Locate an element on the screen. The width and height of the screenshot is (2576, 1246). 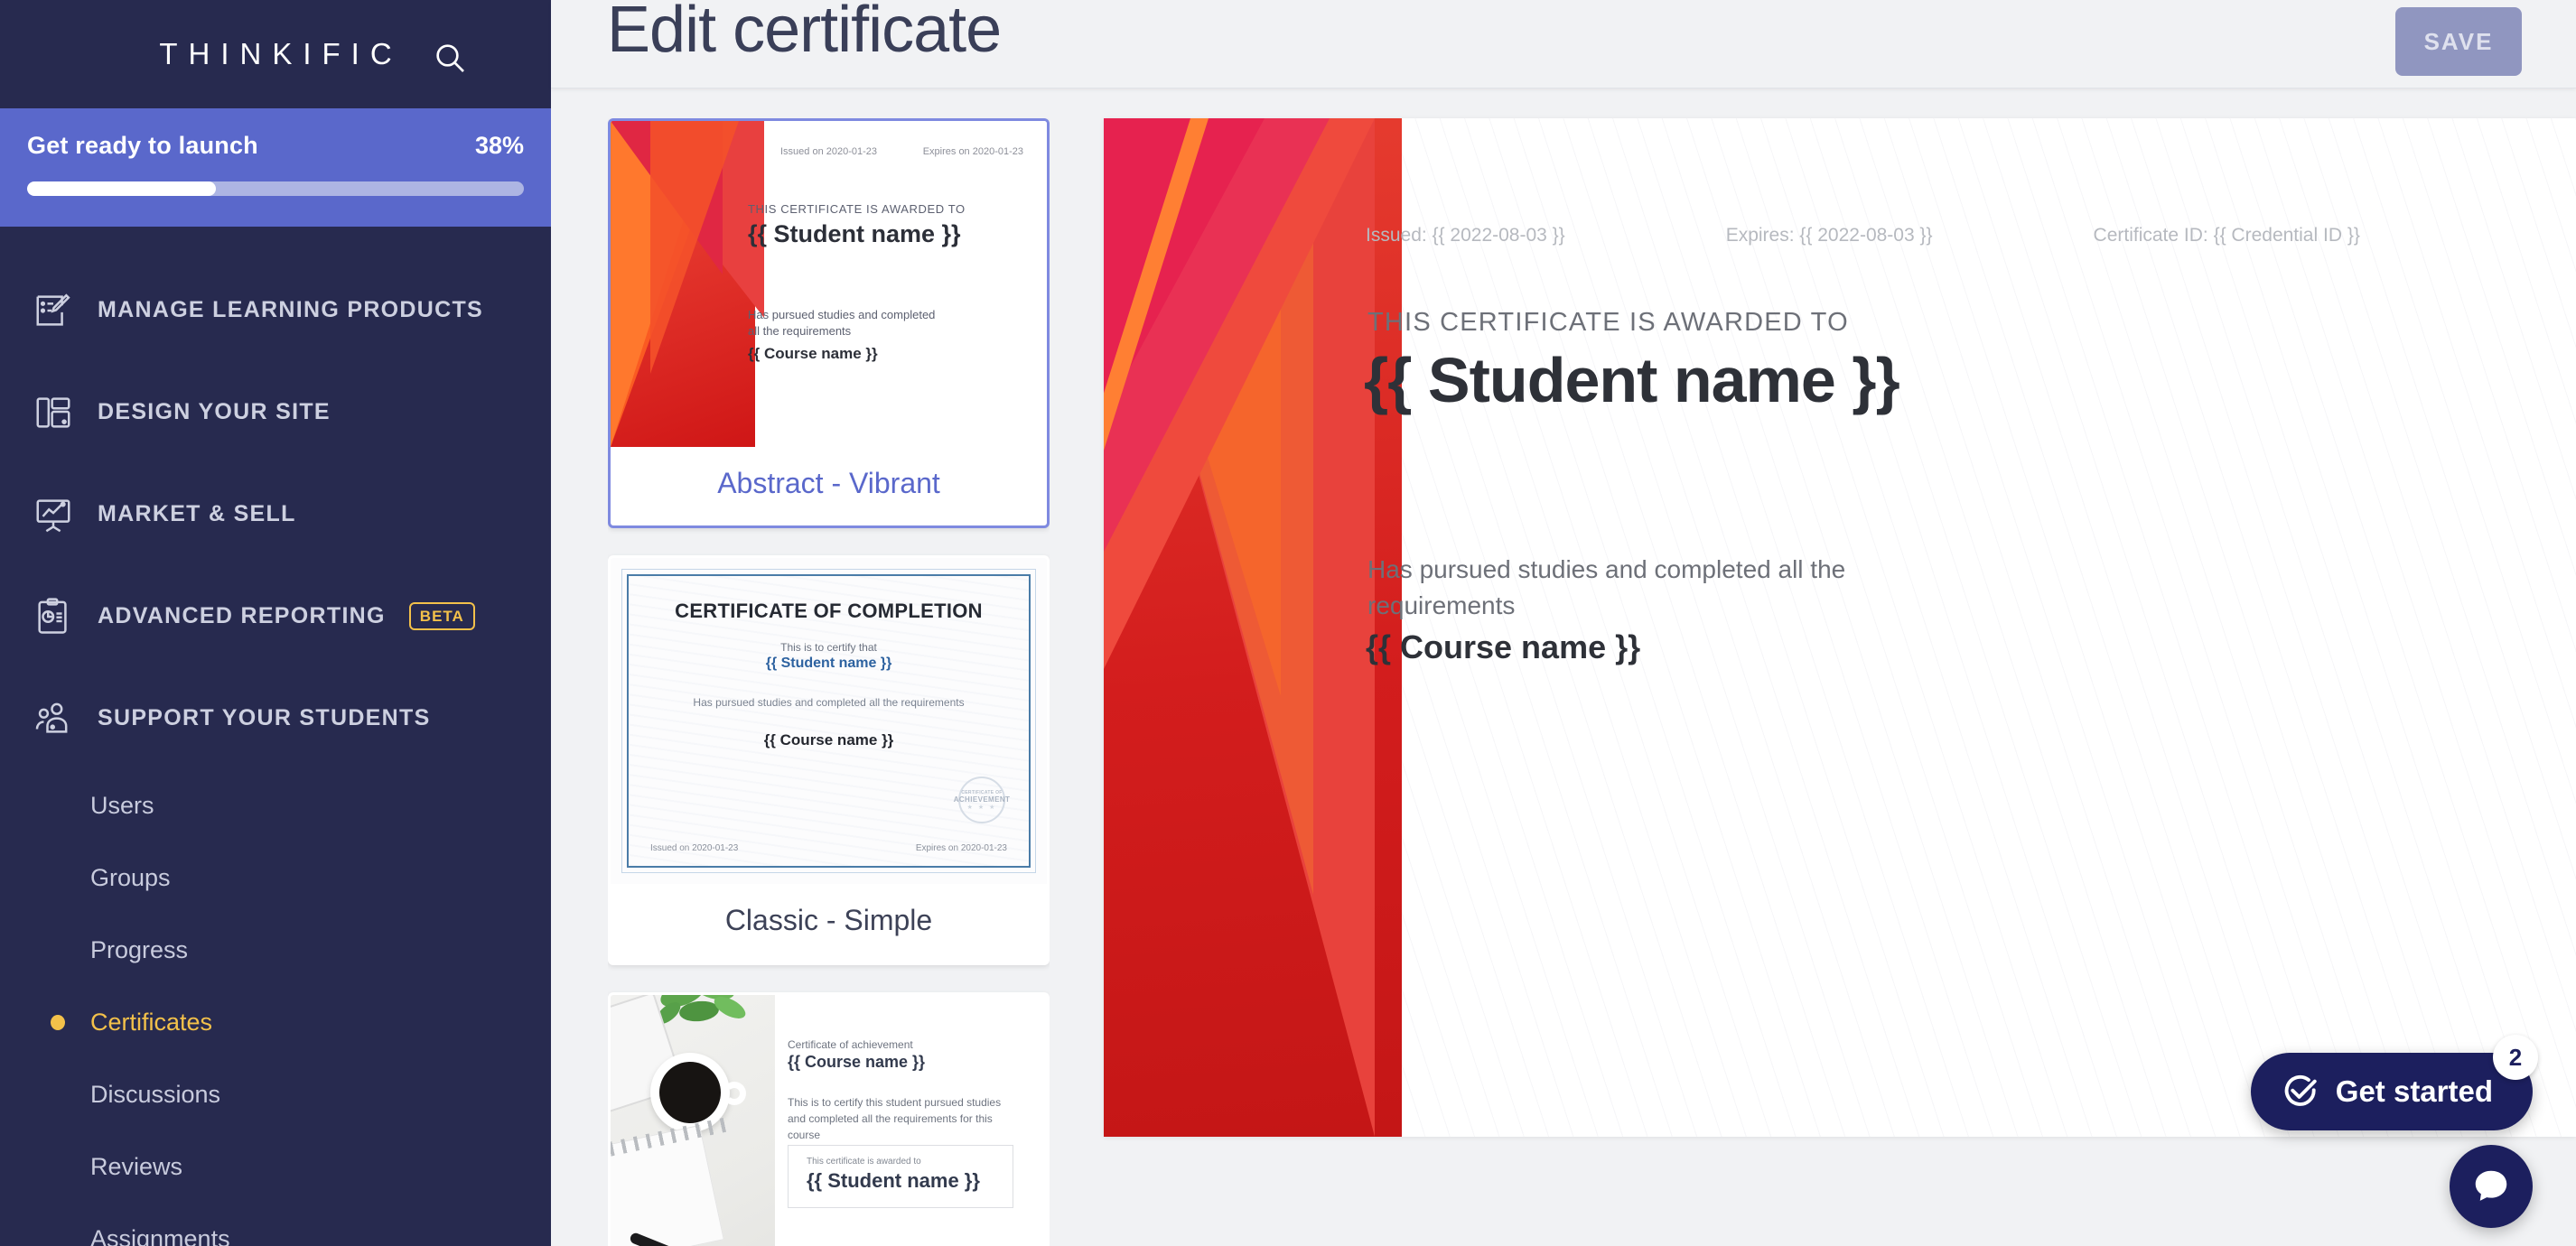
desk-photo is located at coordinates (693, 1120).